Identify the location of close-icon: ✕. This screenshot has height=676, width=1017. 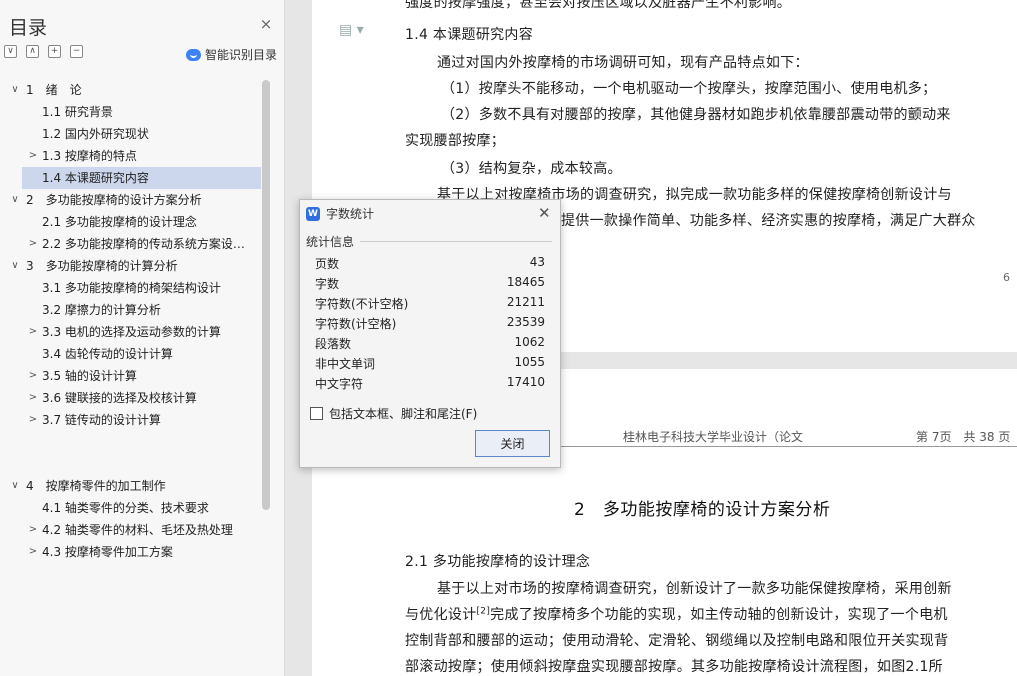
(544, 213).